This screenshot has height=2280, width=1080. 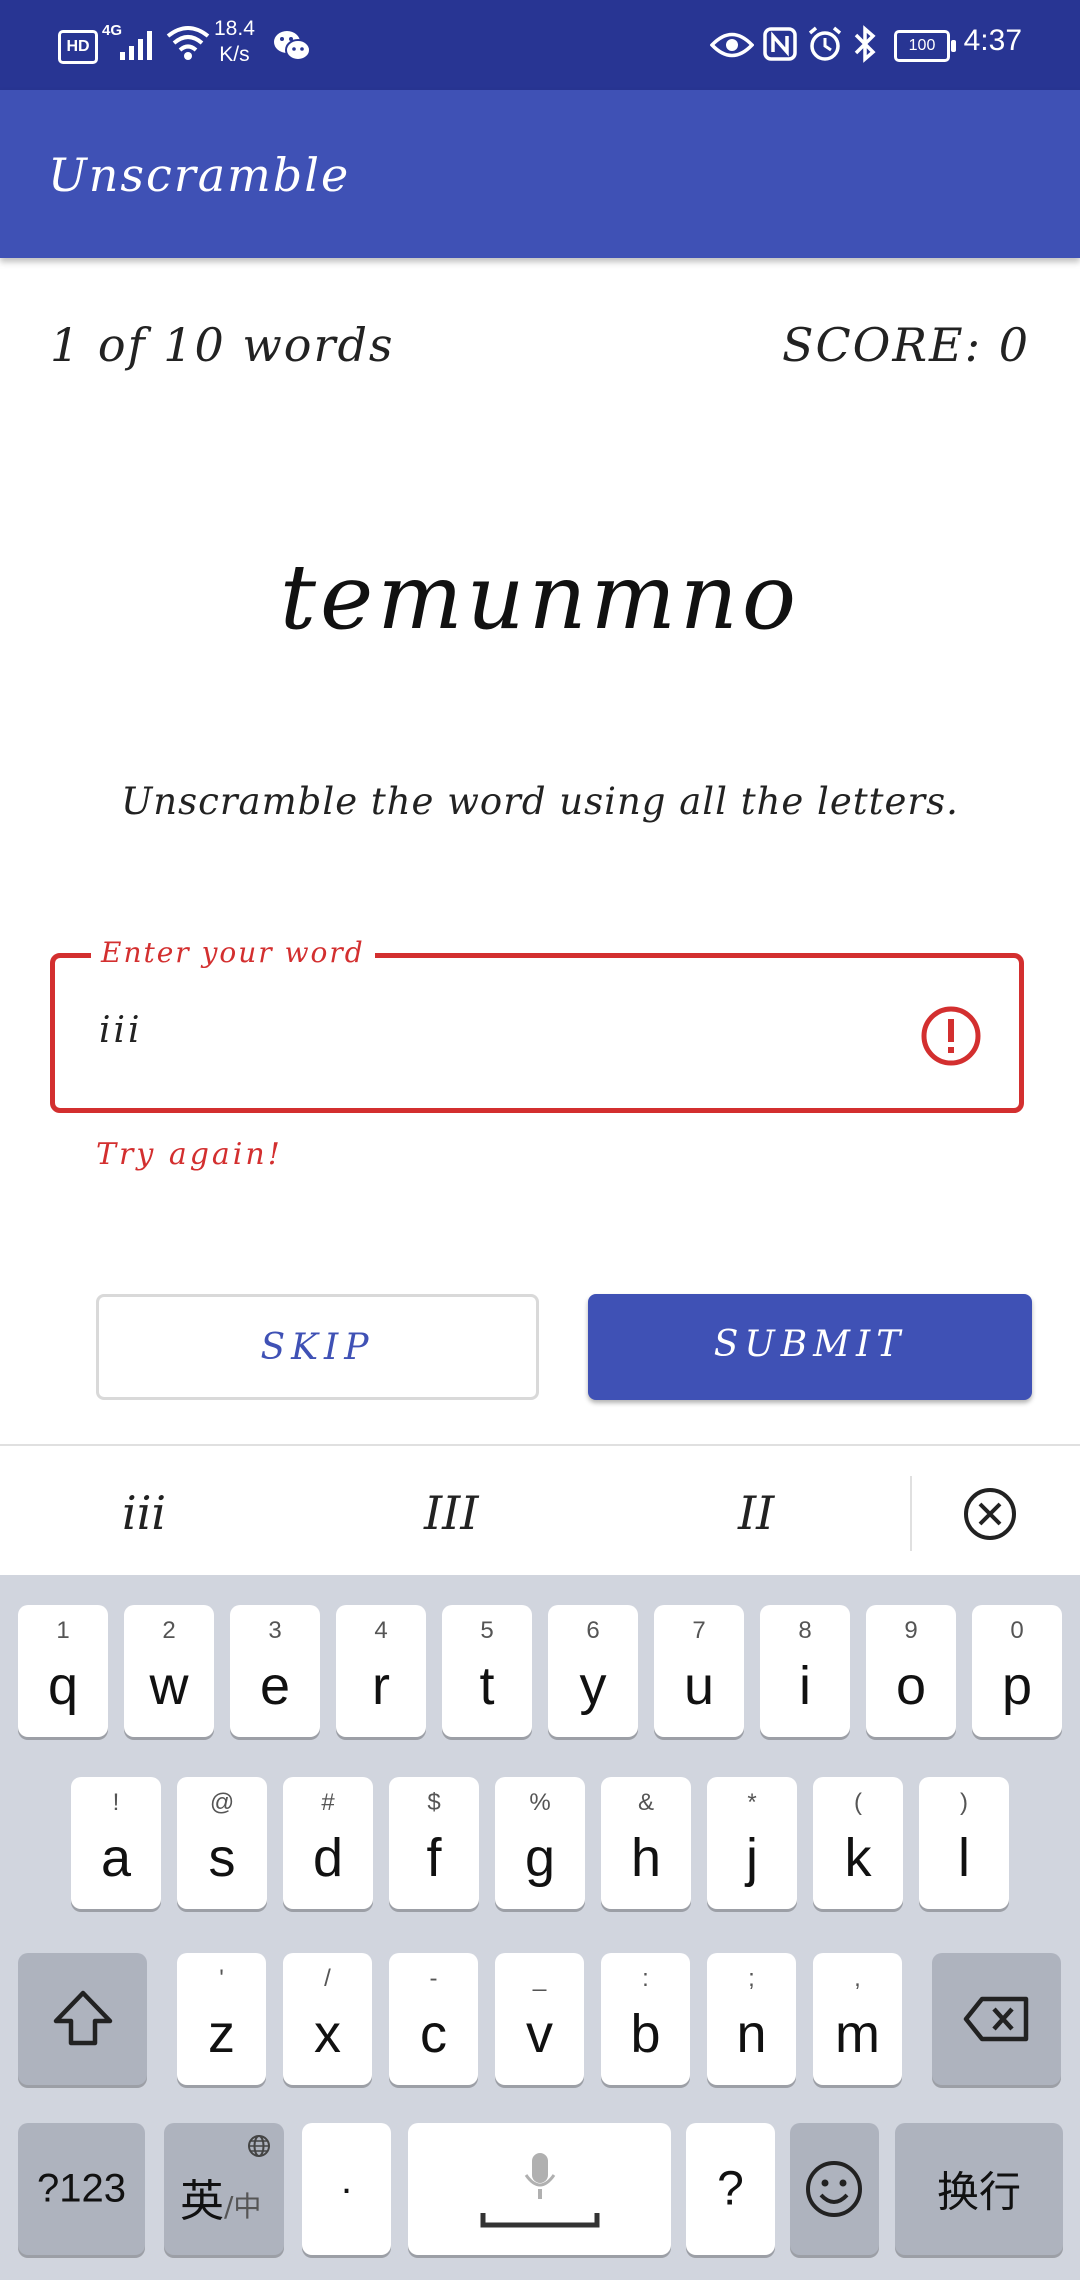 What do you see at coordinates (911, 1513) in the screenshot?
I see `divider` at bounding box center [911, 1513].